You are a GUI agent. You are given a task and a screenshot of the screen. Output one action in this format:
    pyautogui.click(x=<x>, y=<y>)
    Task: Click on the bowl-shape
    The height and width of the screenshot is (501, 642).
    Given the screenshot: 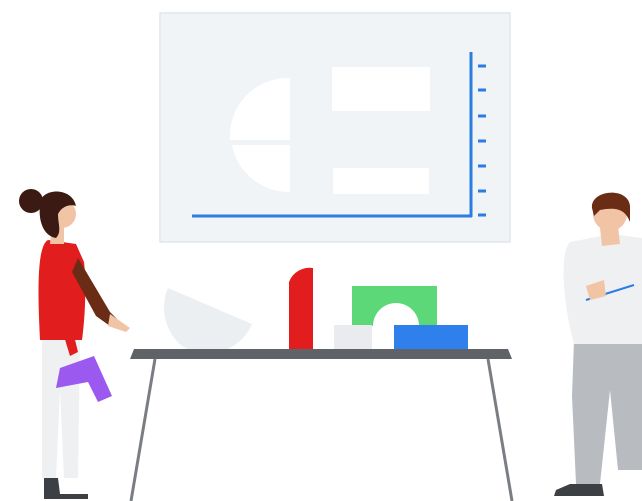 What is the action you would take?
    pyautogui.click(x=208, y=321)
    